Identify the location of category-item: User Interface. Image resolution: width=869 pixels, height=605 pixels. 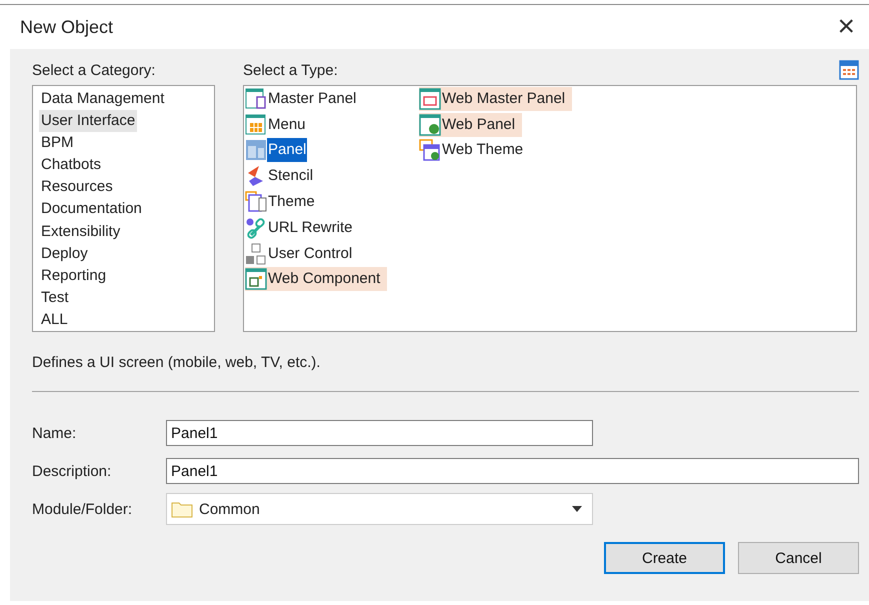
(88, 121).